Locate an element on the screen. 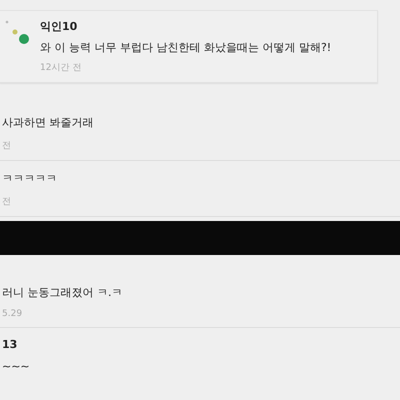 This screenshot has height=400, width=400. author-name: 익인10 is located at coordinates (59, 26).